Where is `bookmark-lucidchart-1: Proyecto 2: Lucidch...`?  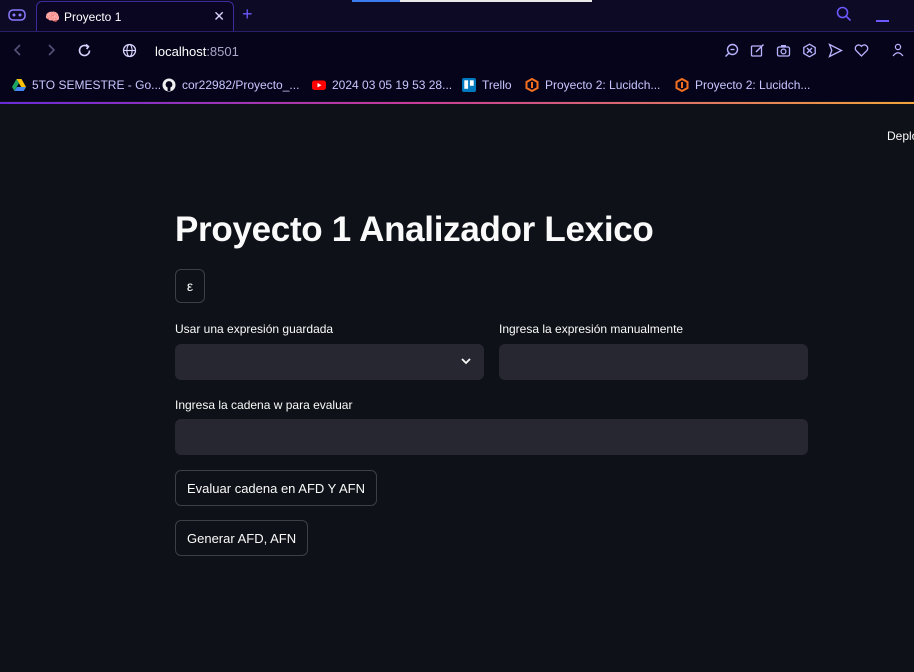
bookmark-lucidchart-1: Proyecto 2: Lucidch... is located at coordinates (592, 85).